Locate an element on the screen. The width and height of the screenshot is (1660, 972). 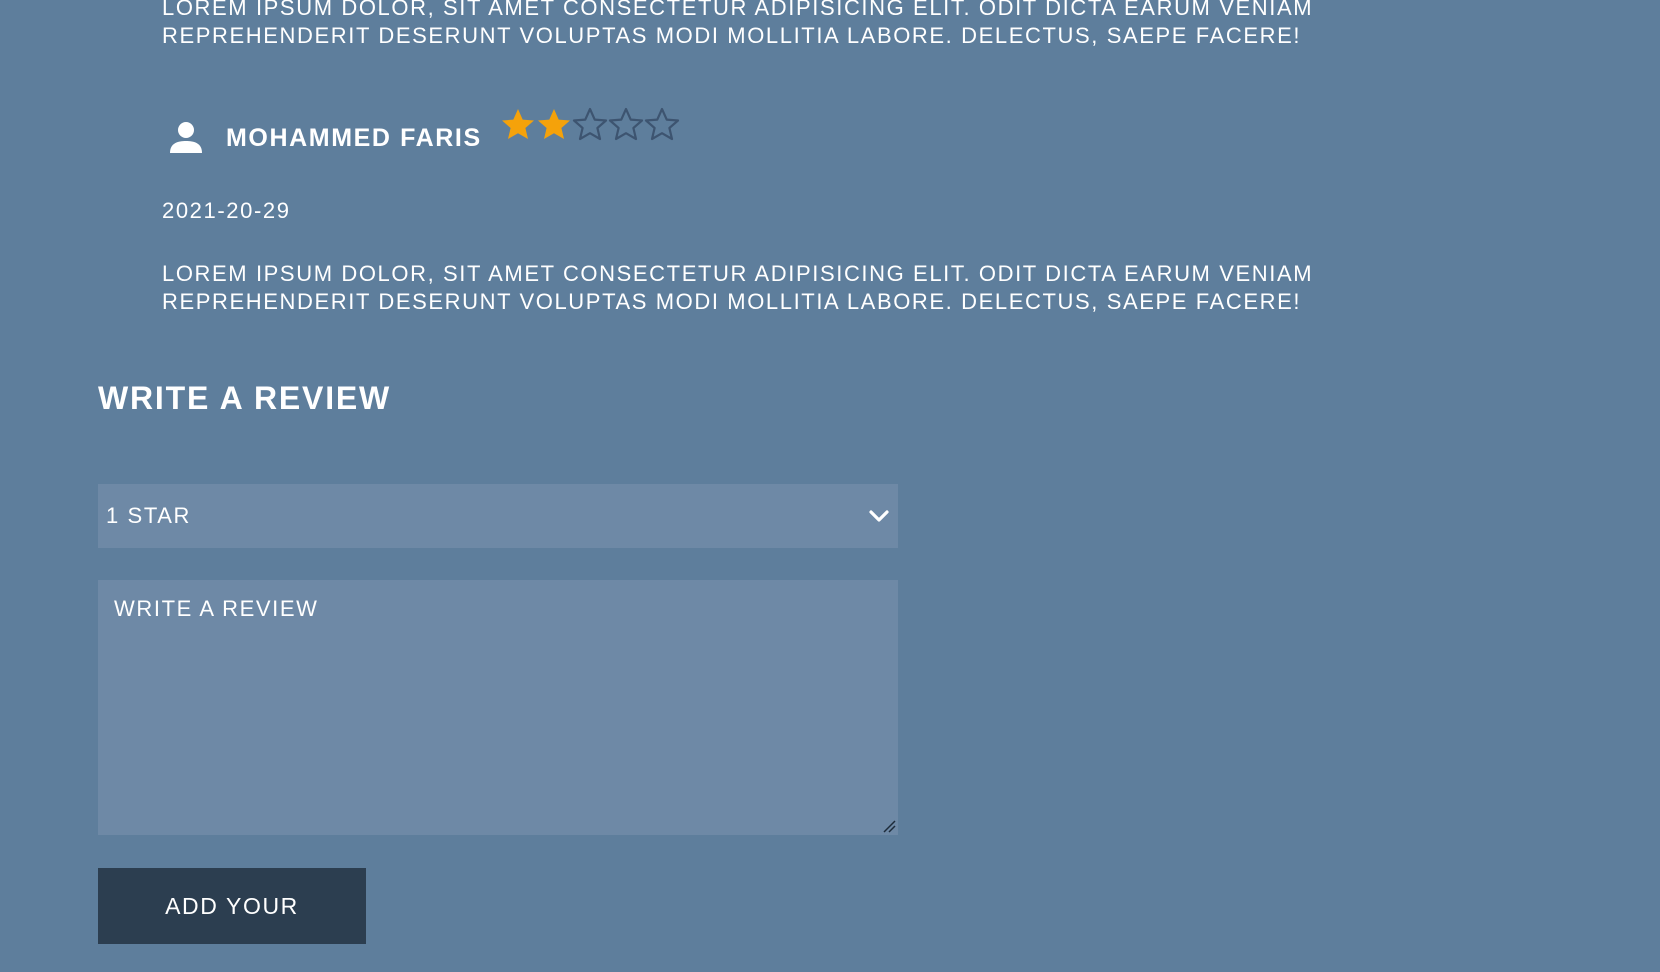
reviewer-name: MOHAMMED FARIS is located at coordinates (354, 137).